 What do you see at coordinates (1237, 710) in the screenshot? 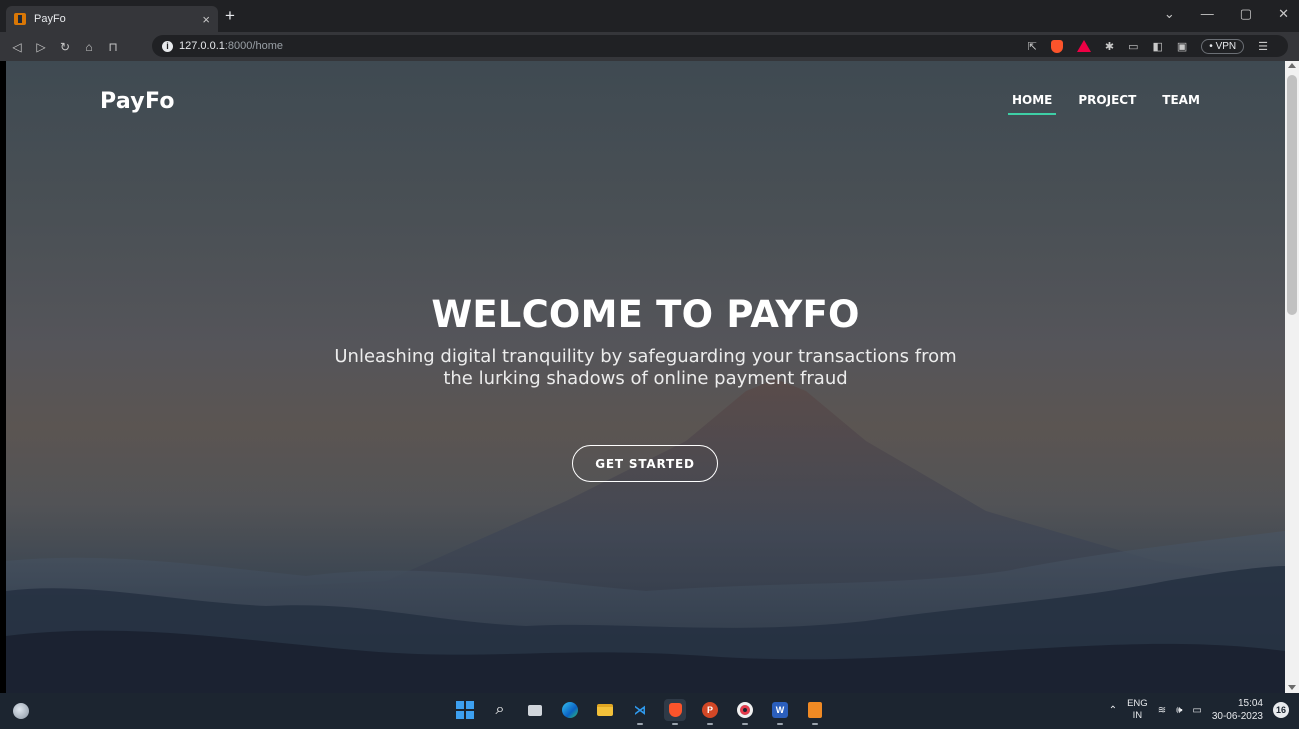
I see `clock: 15:04 30-06-2023` at bounding box center [1237, 710].